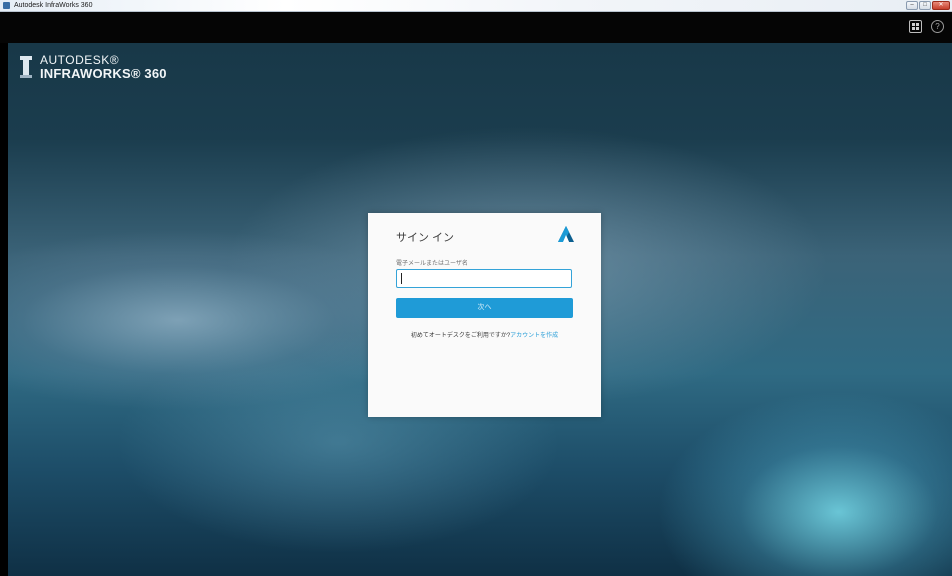  I want to click on create-account-prompt: 初めてオートデスクをご利用ですか?アカウントを作成, so click(484, 334).